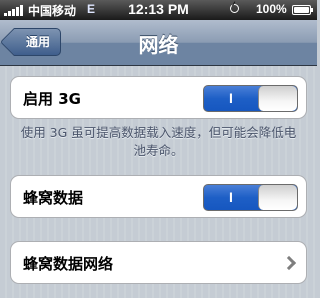 The width and height of the screenshot is (320, 298). I want to click on cellular-data-label: 蜂窝数据, so click(53, 198).